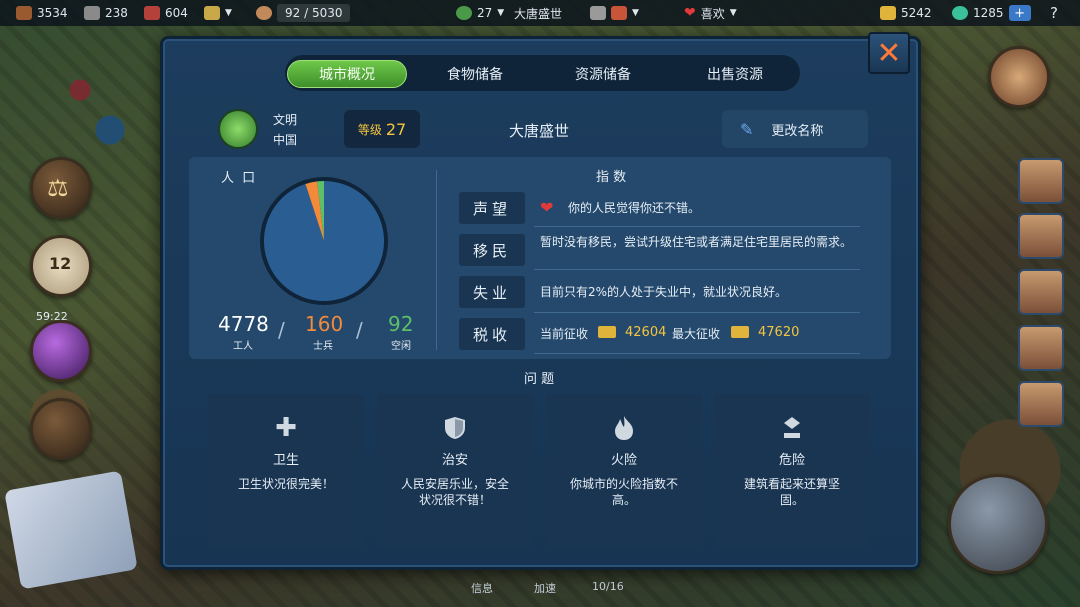  What do you see at coordinates (314, 13) in the screenshot?
I see `population-count: 92 / 5030` at bounding box center [314, 13].